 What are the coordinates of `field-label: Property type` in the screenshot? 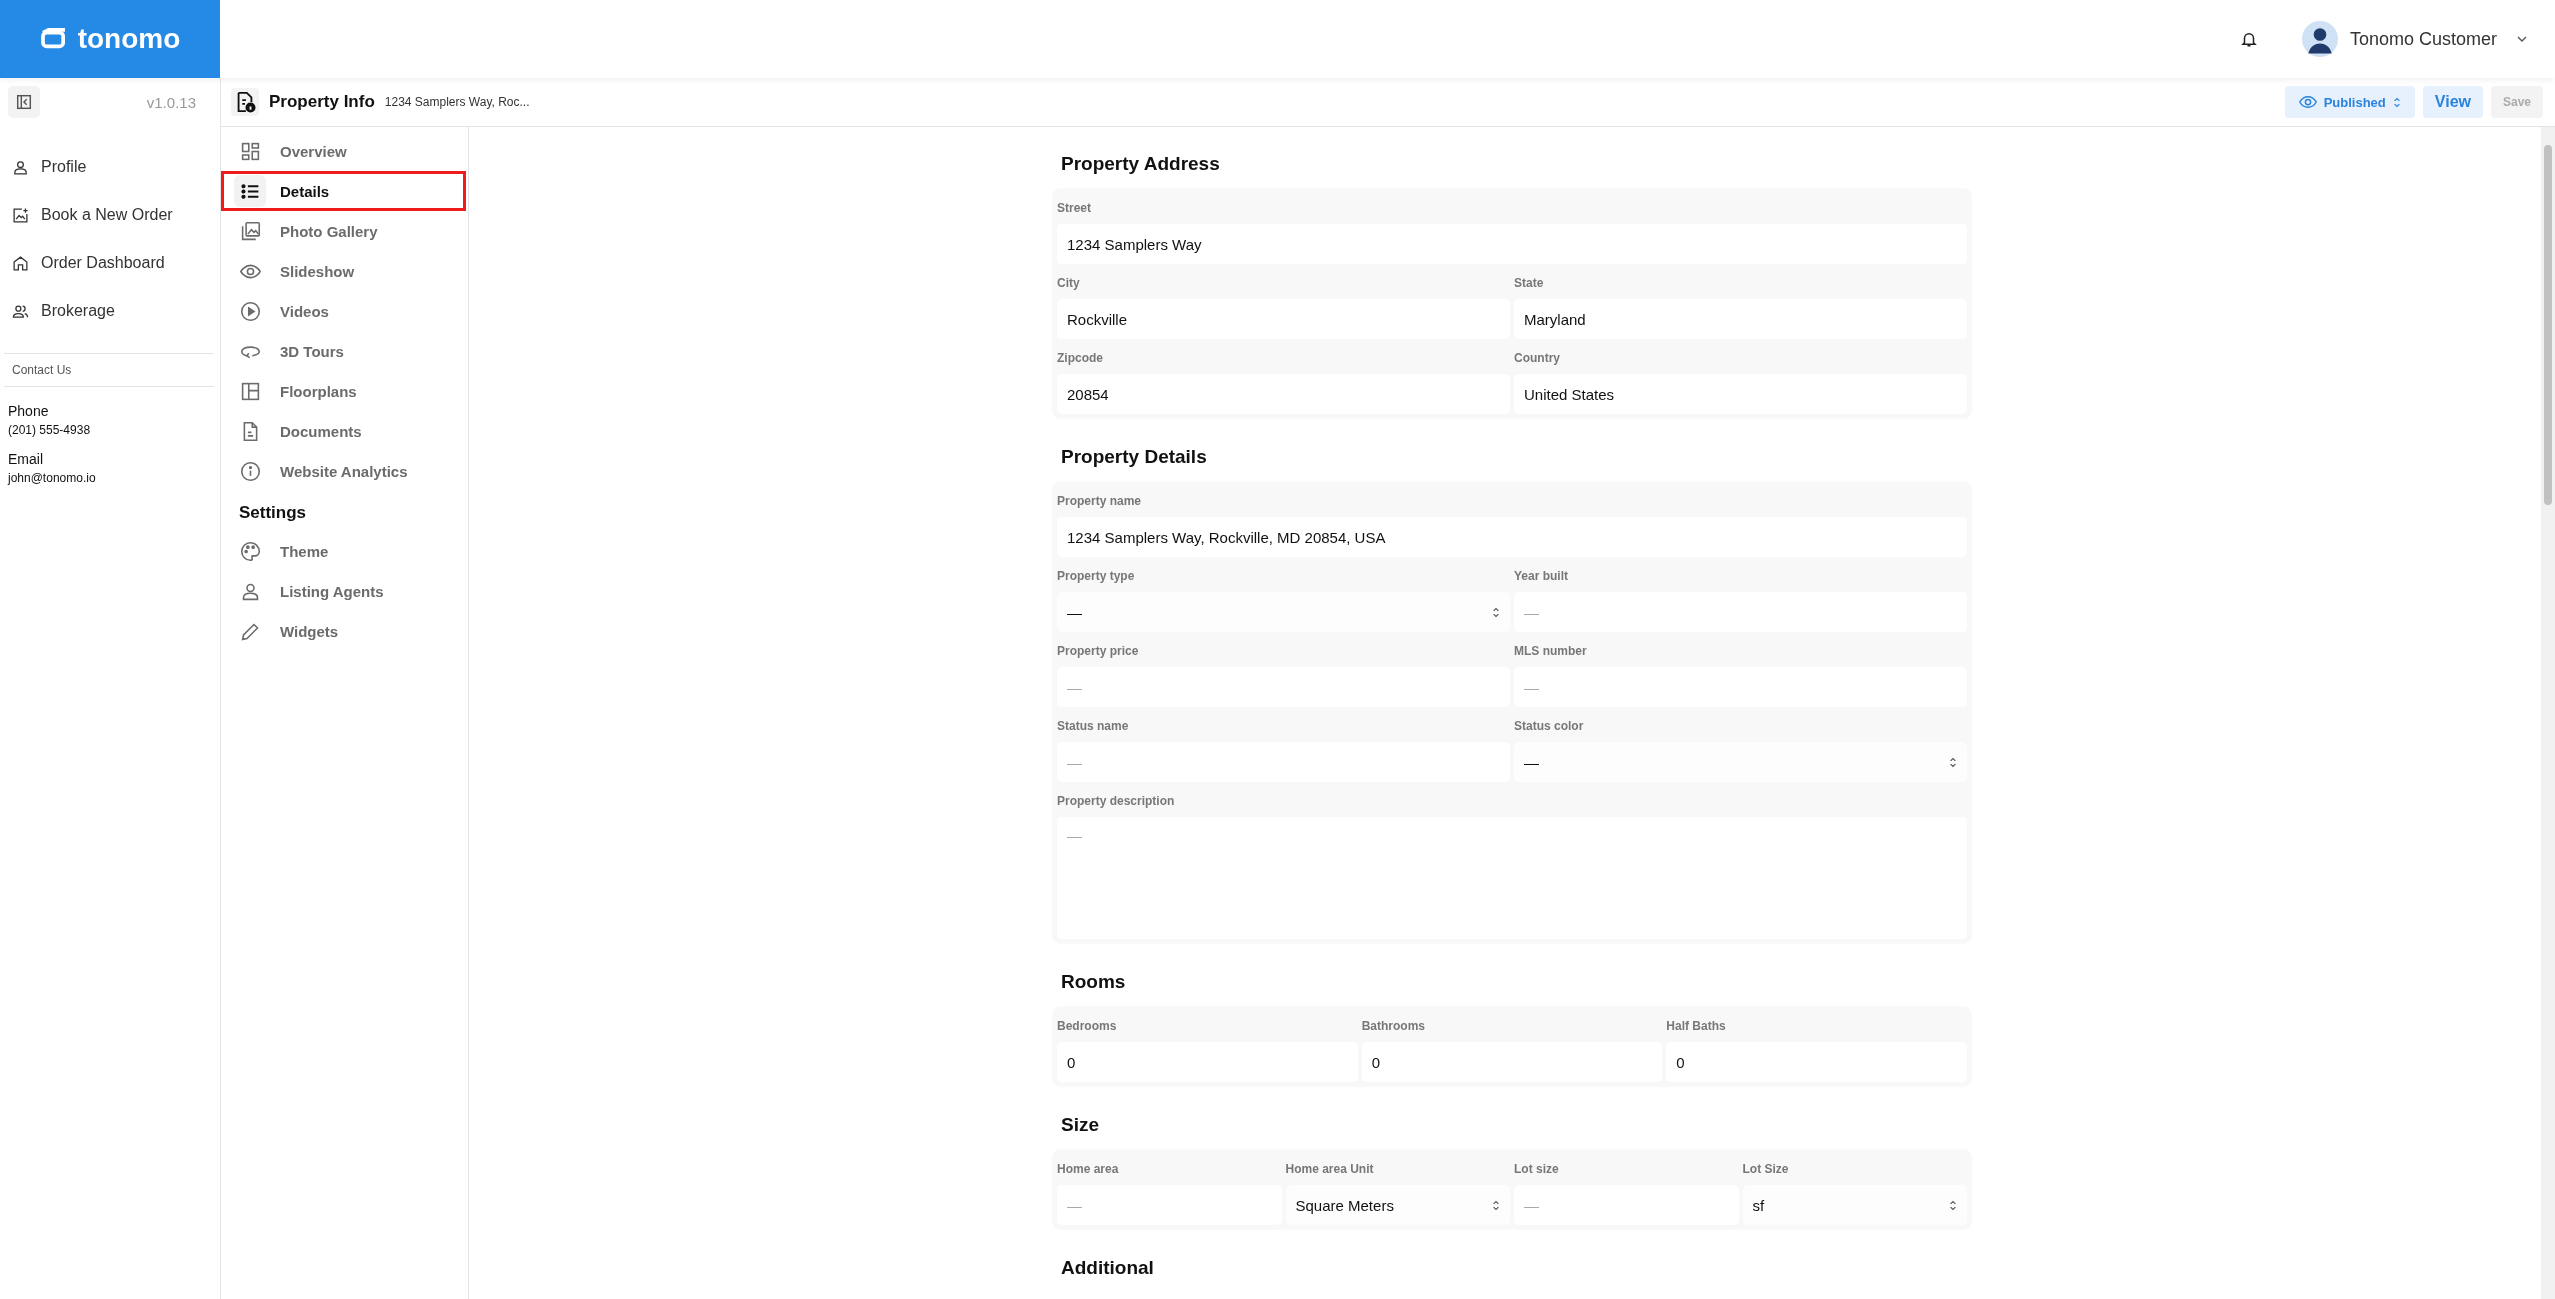 It's located at (1096, 576).